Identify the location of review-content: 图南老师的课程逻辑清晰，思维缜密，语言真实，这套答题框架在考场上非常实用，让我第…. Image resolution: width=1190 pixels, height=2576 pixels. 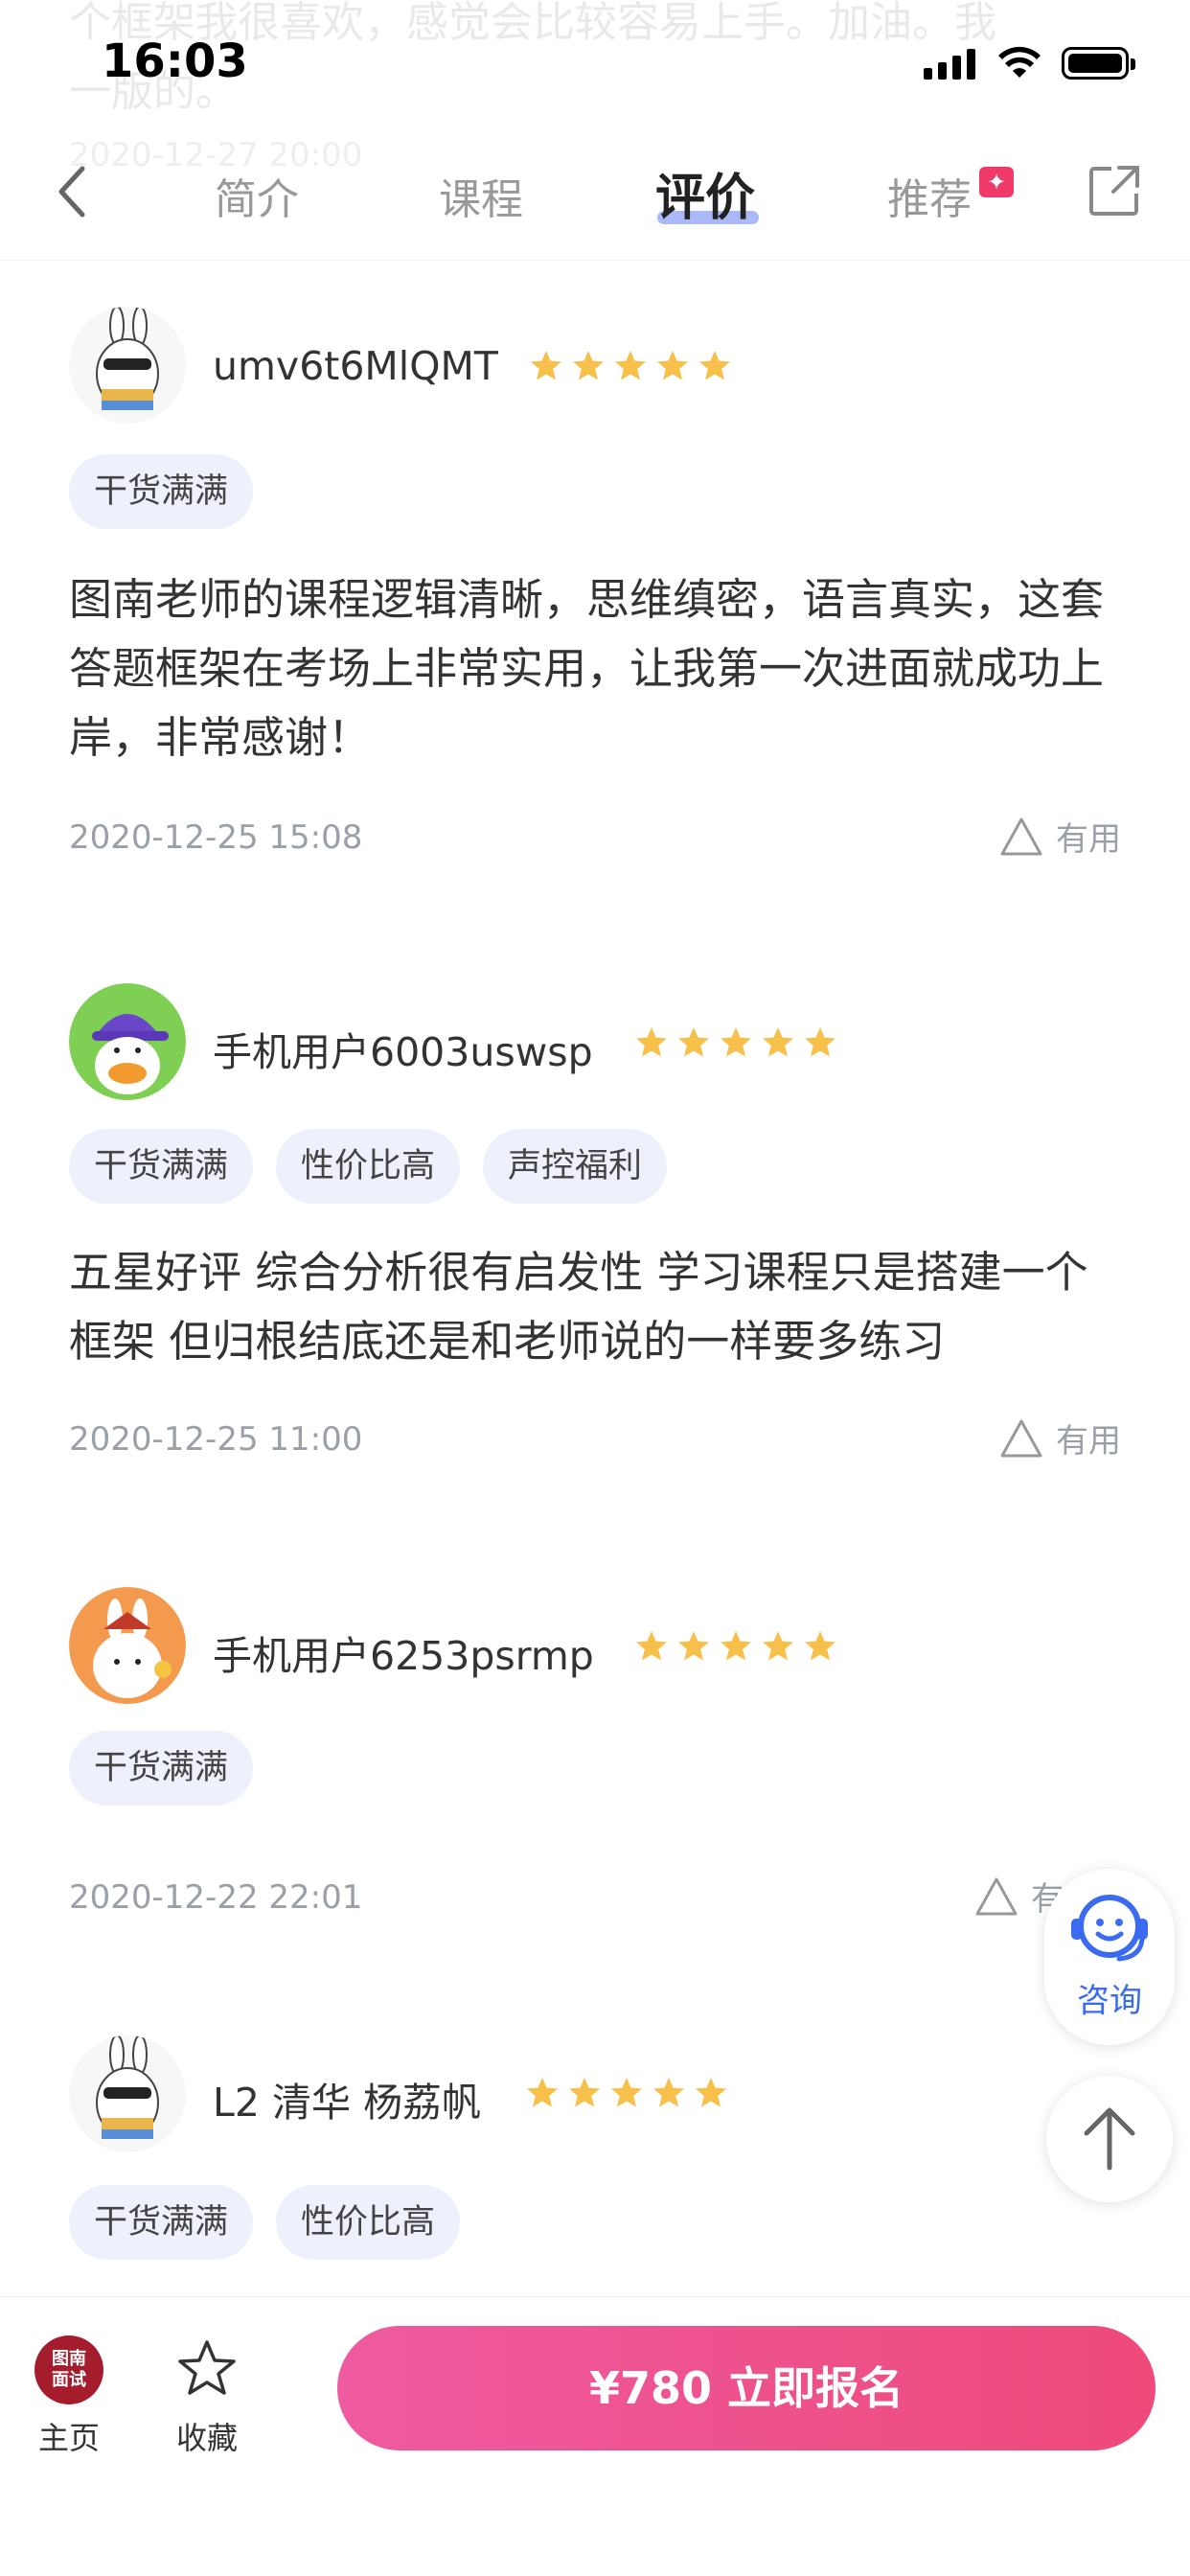
(587, 668).